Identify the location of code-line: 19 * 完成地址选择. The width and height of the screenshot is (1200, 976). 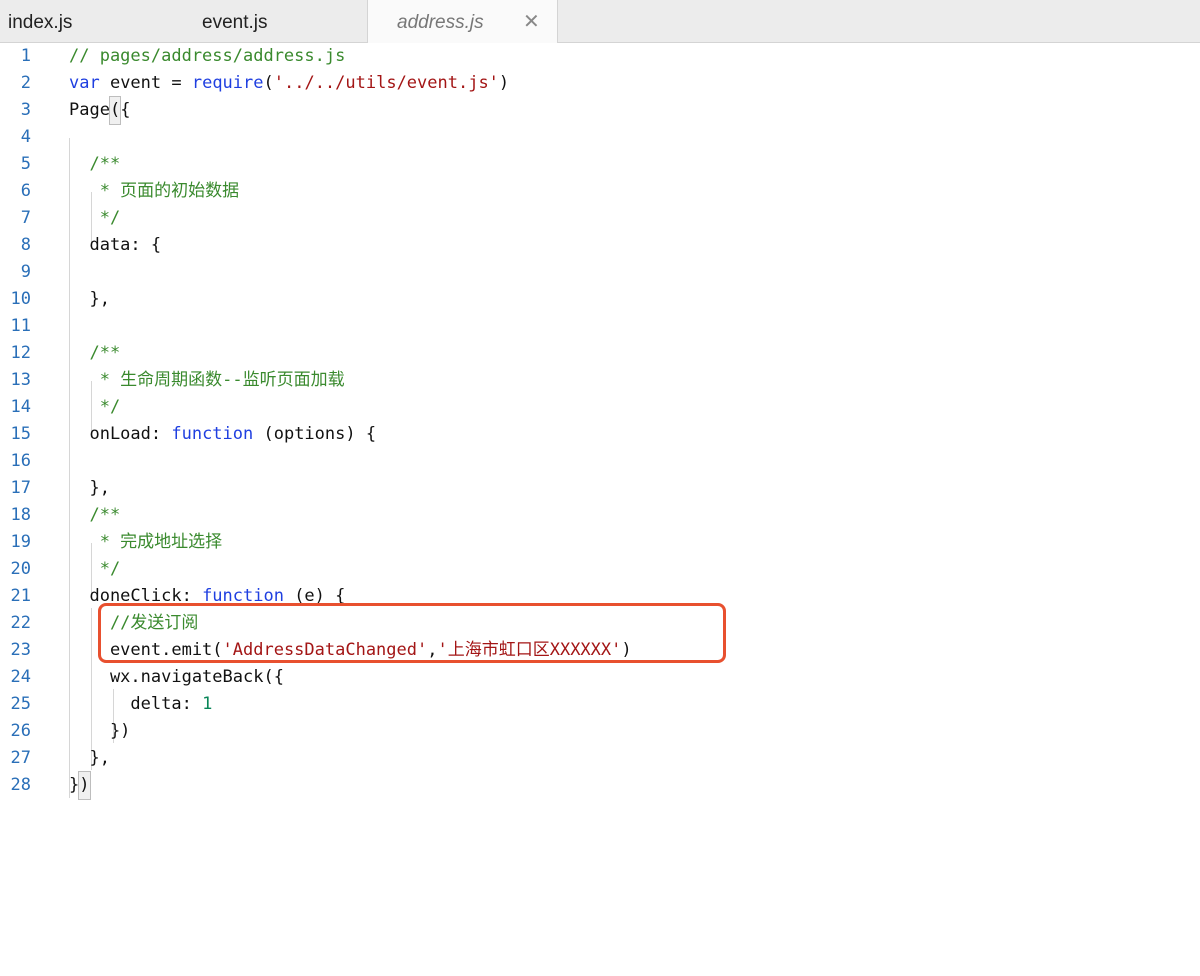
(600, 542).